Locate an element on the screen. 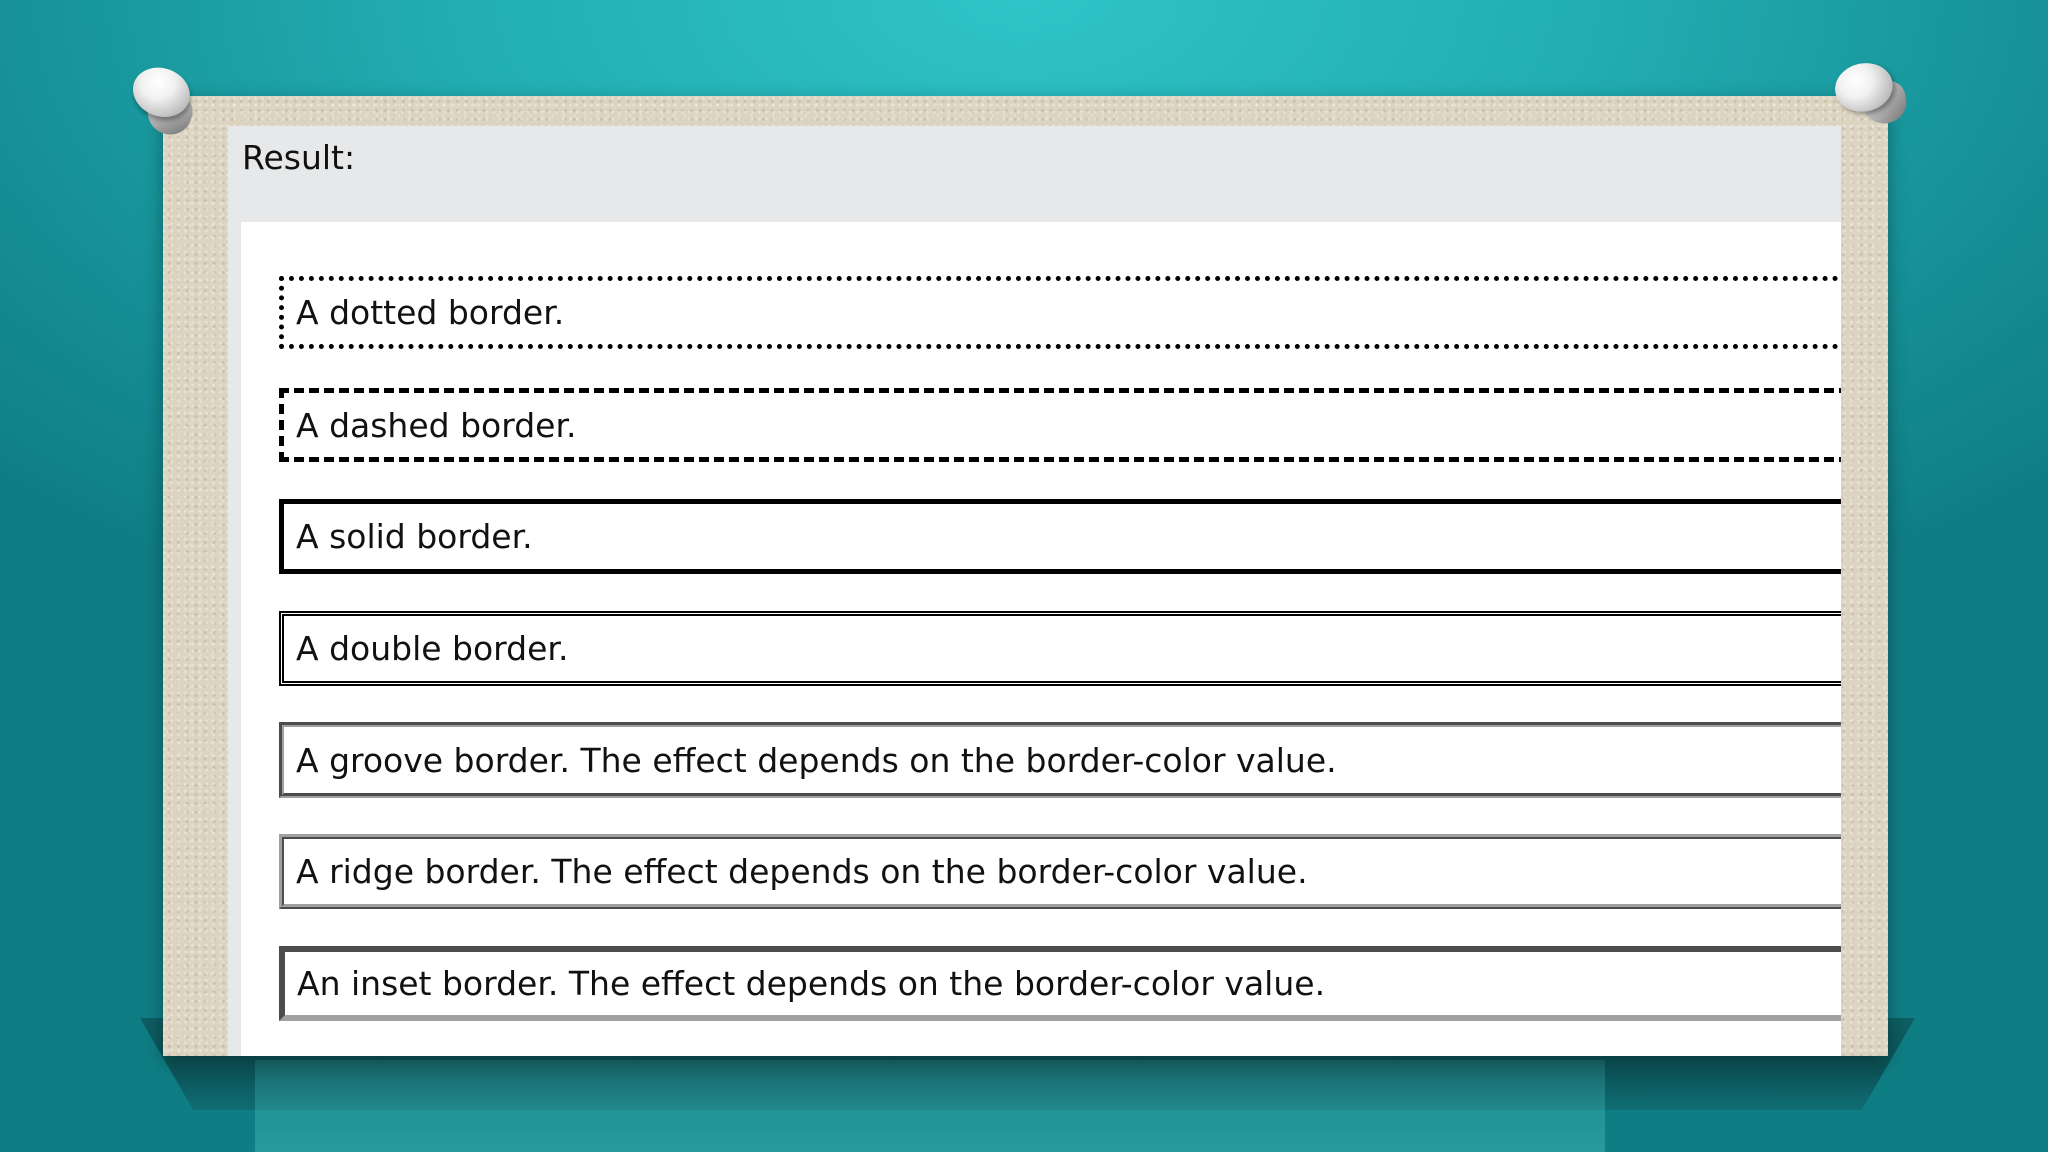  solid-border-box: A solid border. is located at coordinates (1060, 536).